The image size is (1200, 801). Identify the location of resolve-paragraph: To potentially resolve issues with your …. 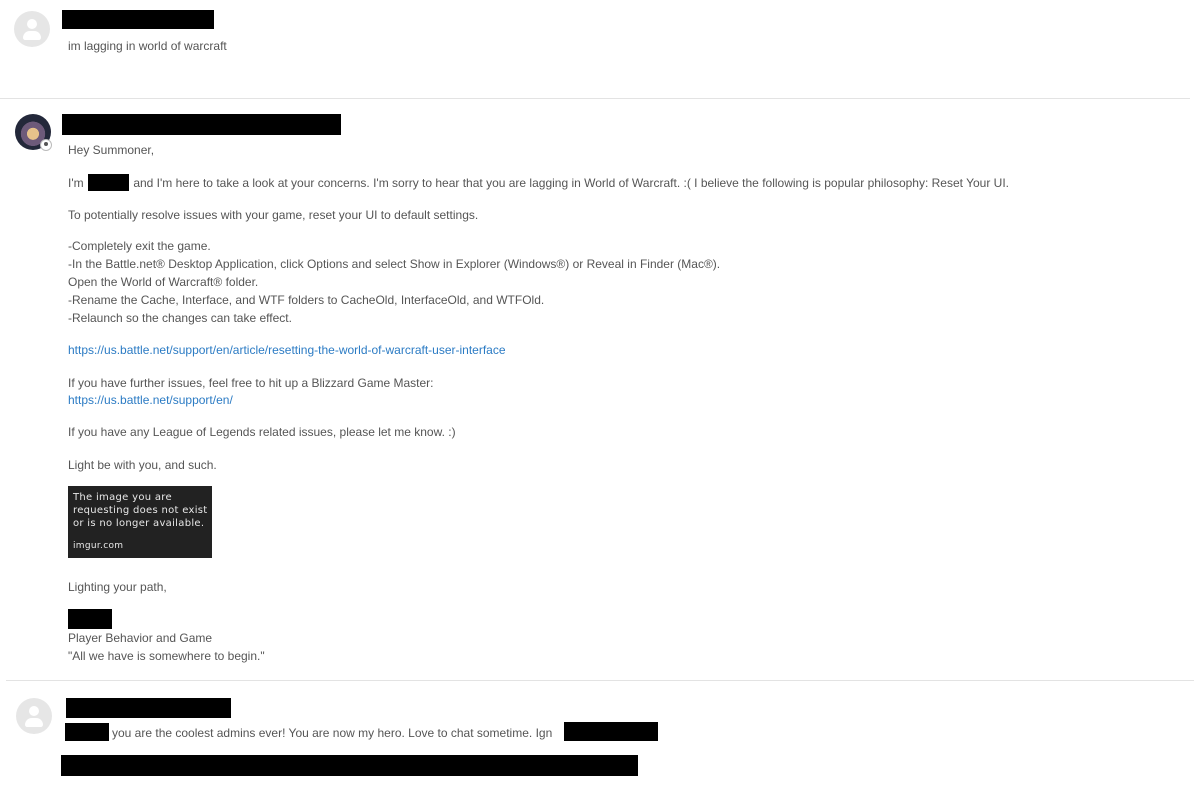
(273, 215).